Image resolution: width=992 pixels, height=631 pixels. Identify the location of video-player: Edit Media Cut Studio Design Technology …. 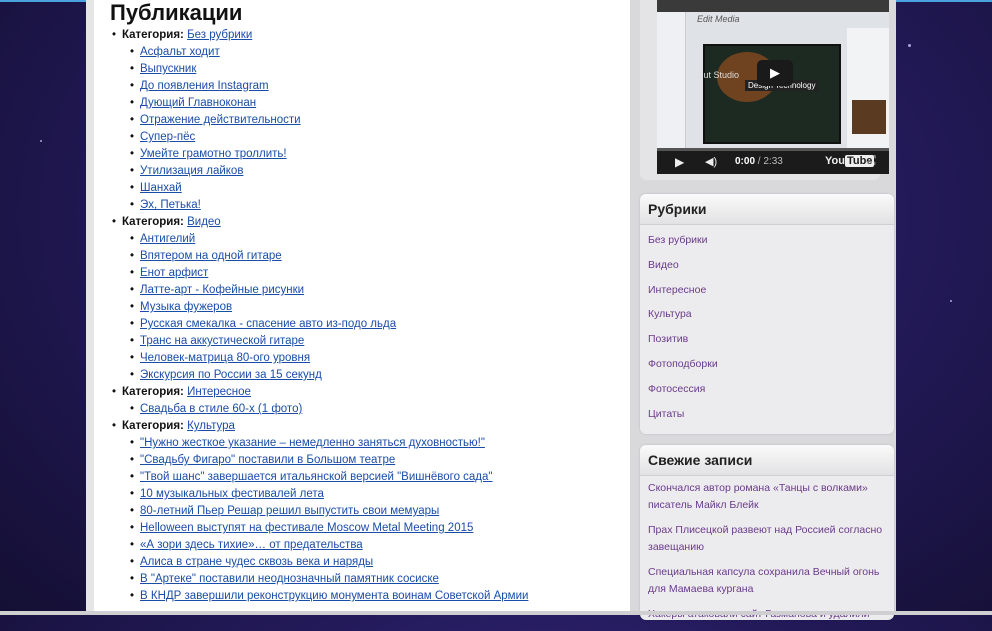
(773, 87).